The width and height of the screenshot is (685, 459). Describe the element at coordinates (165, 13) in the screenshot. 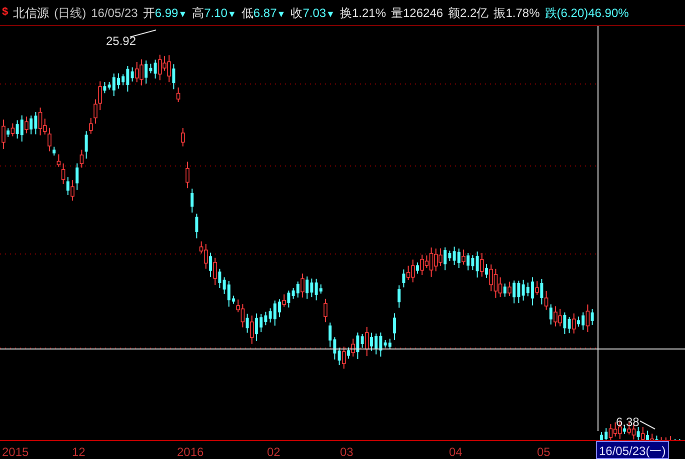

I see `quote-value: 开6.99▼` at that location.